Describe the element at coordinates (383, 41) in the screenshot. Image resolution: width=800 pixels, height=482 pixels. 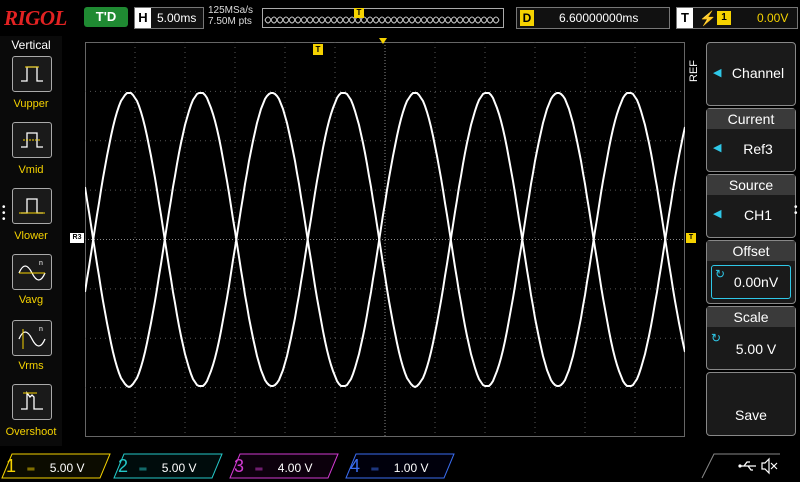
I see `center-arrow-icon` at that location.